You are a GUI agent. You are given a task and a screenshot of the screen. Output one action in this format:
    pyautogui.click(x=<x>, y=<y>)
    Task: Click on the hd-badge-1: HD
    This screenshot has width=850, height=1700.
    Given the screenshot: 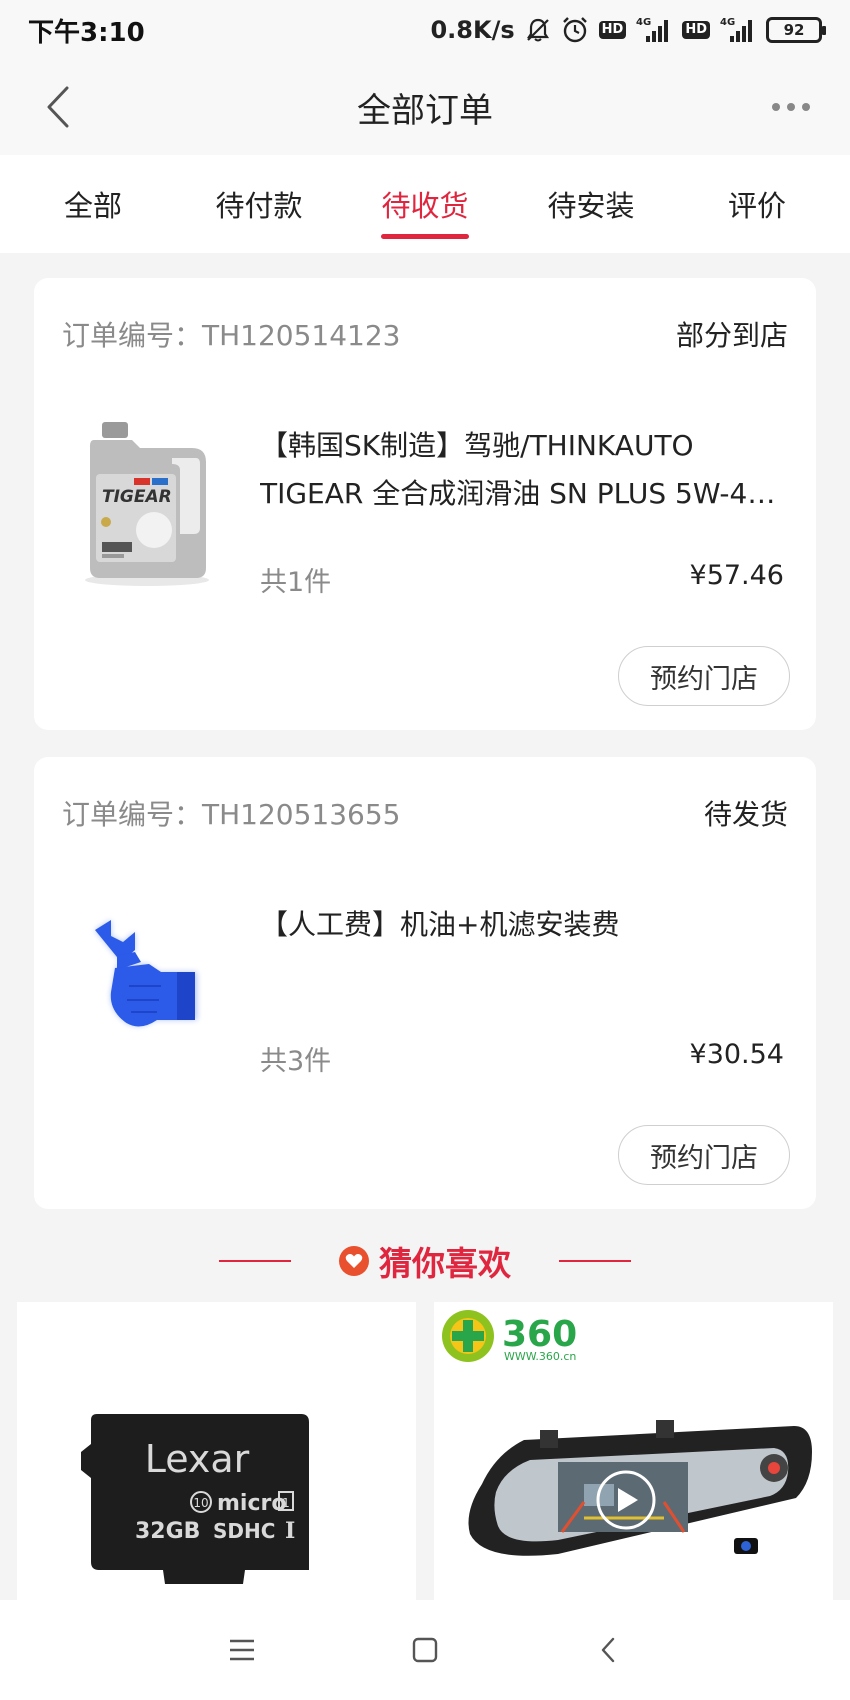 What is the action you would take?
    pyautogui.click(x=612, y=30)
    